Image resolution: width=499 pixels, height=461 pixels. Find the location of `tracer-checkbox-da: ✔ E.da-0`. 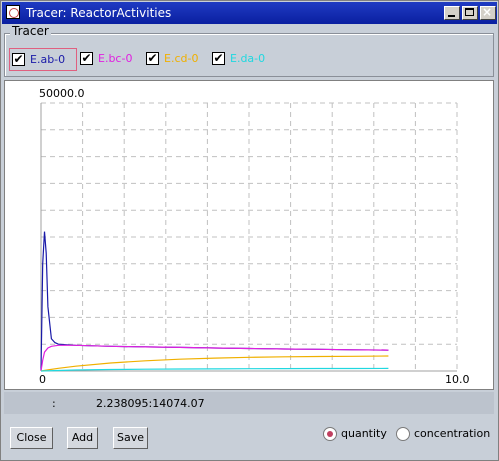

tracer-checkbox-da: ✔ E.da-0 is located at coordinates (242, 58).